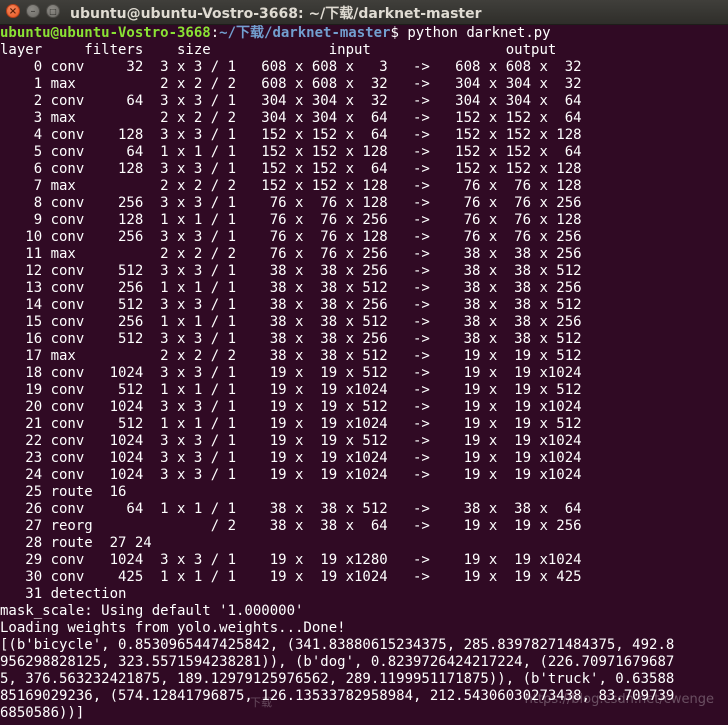  I want to click on maximize-icon: □, so click(53, 11).